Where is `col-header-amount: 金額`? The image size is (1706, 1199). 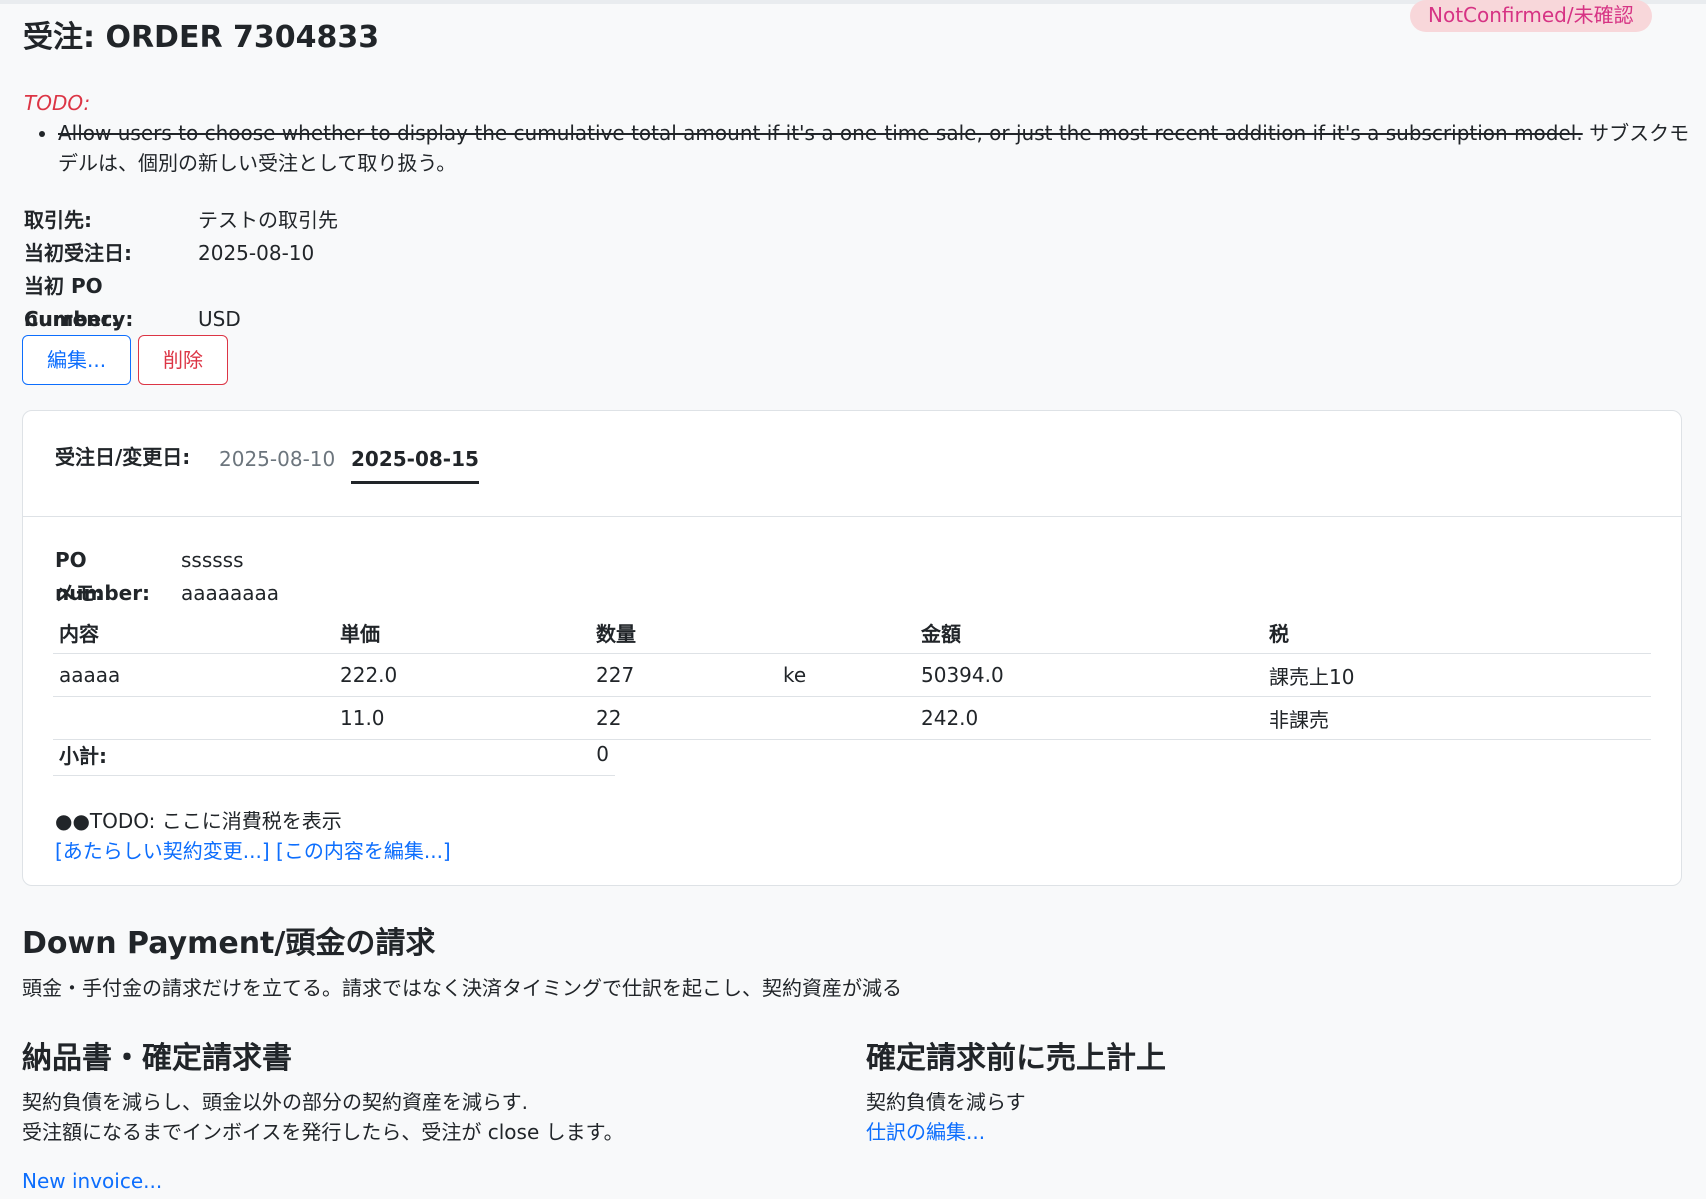
col-header-amount: 金額 is located at coordinates (1089, 632).